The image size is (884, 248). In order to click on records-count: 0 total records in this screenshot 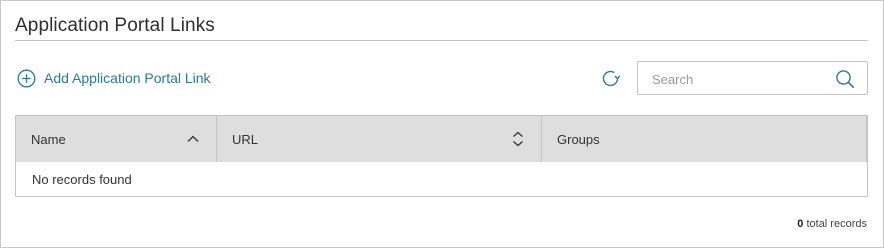, I will do `click(832, 224)`.